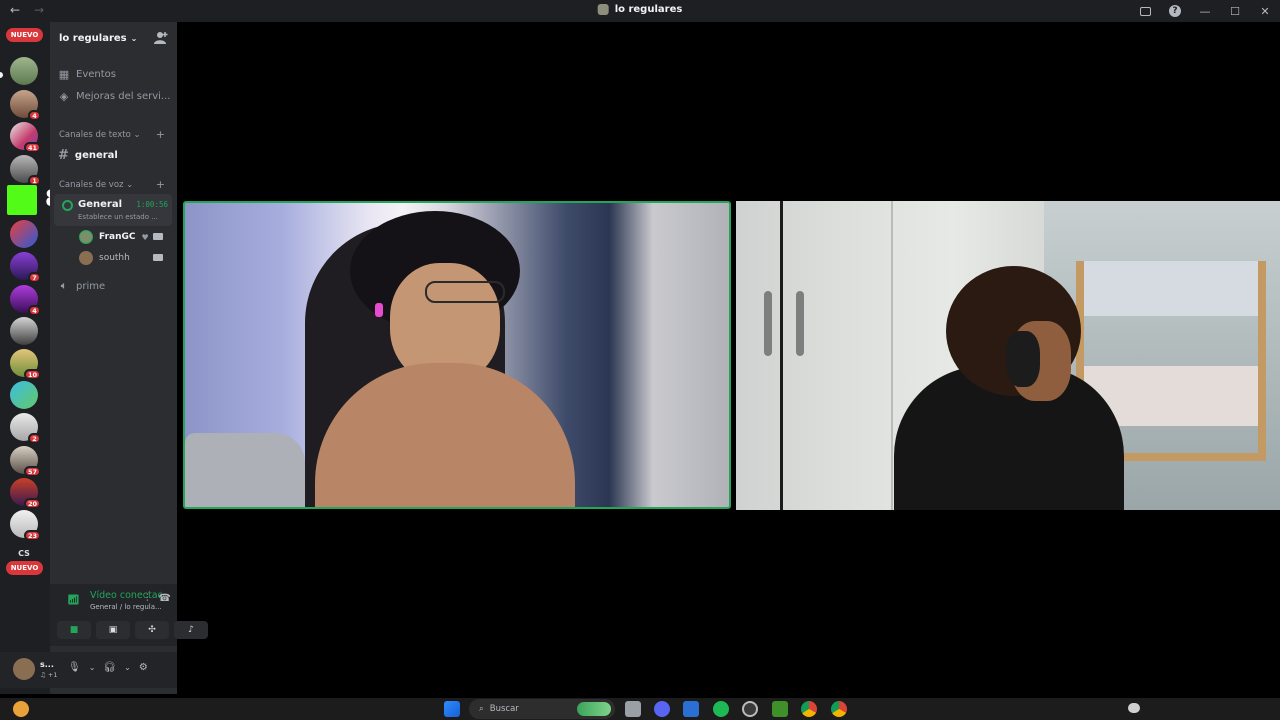 The width and height of the screenshot is (1280, 720). I want to click on server-icon-12: 2, so click(25, 428).